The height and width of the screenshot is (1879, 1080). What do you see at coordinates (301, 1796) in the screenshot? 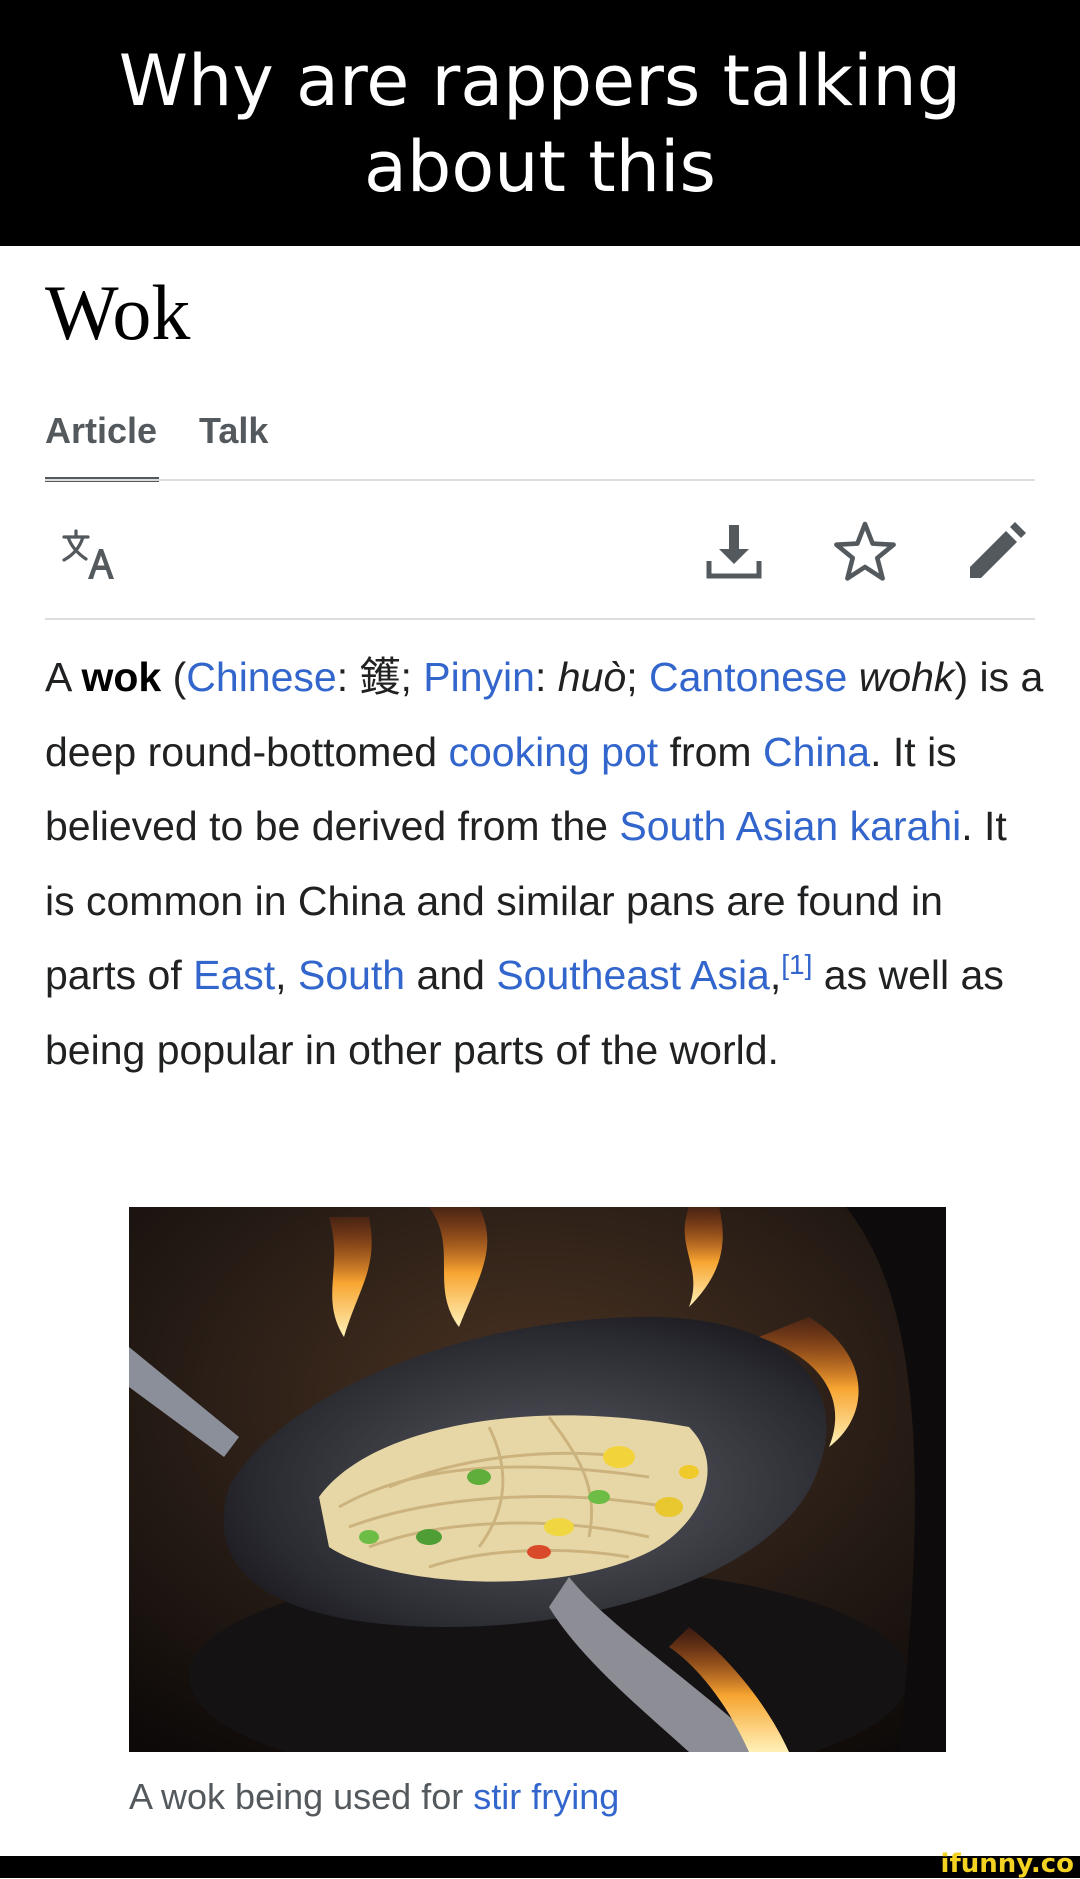
I see `caption-text: A wok being used for` at bounding box center [301, 1796].